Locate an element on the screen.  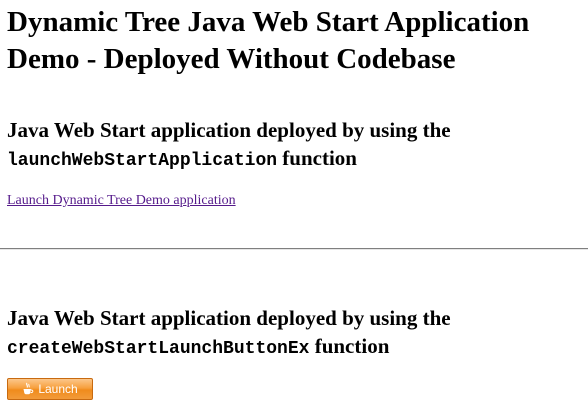
section2-heading-code: createWebStartLaunchButtonEx is located at coordinates (158, 349).